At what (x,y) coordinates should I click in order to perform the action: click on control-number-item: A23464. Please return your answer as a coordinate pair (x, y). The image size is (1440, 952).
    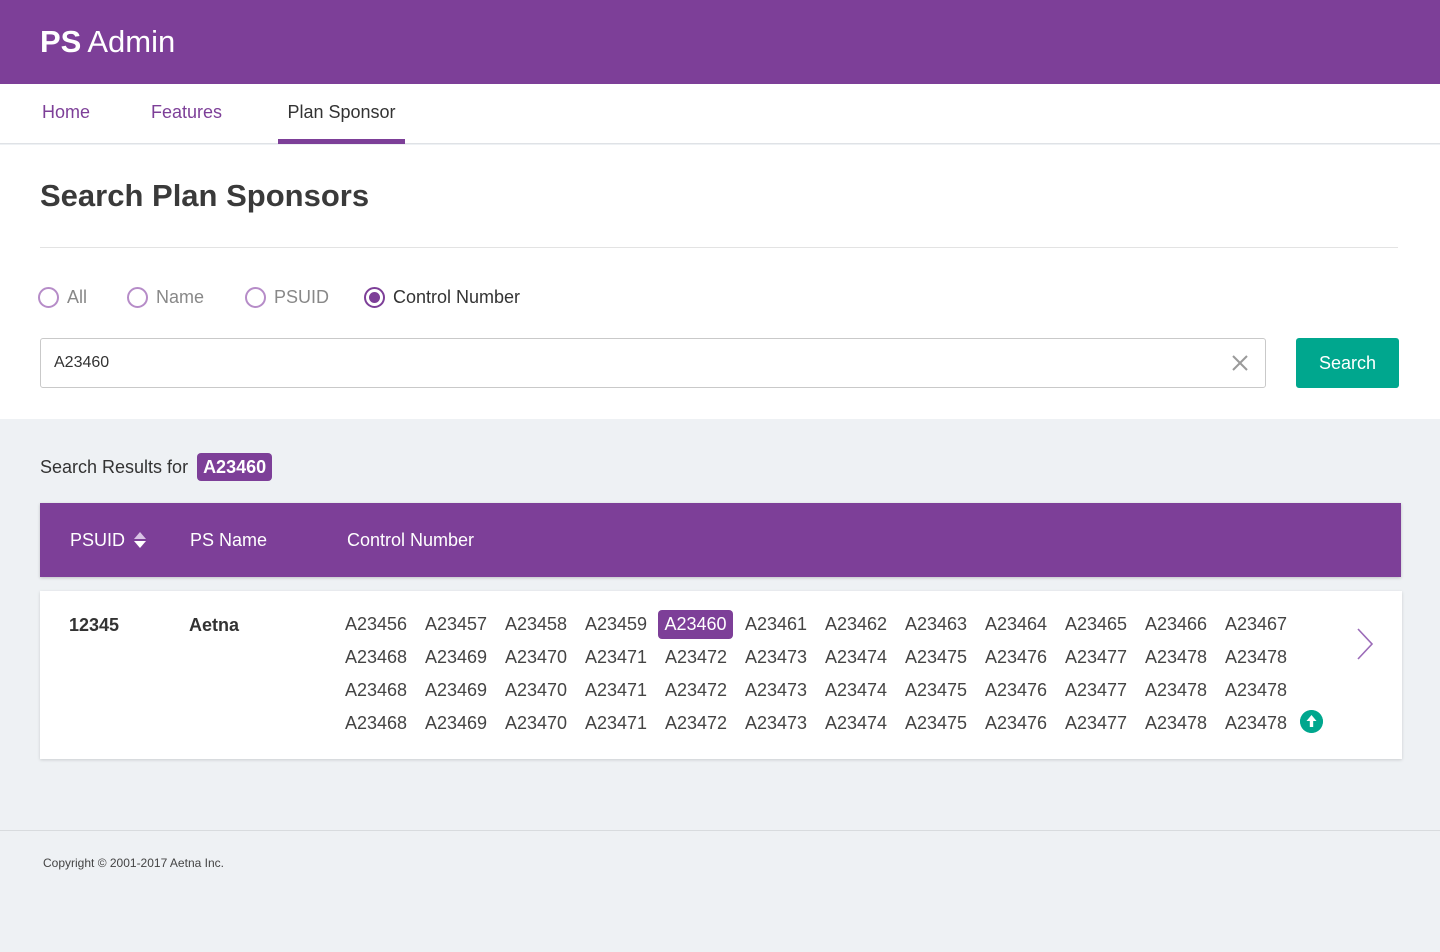
    Looking at the image, I should click on (1016, 624).